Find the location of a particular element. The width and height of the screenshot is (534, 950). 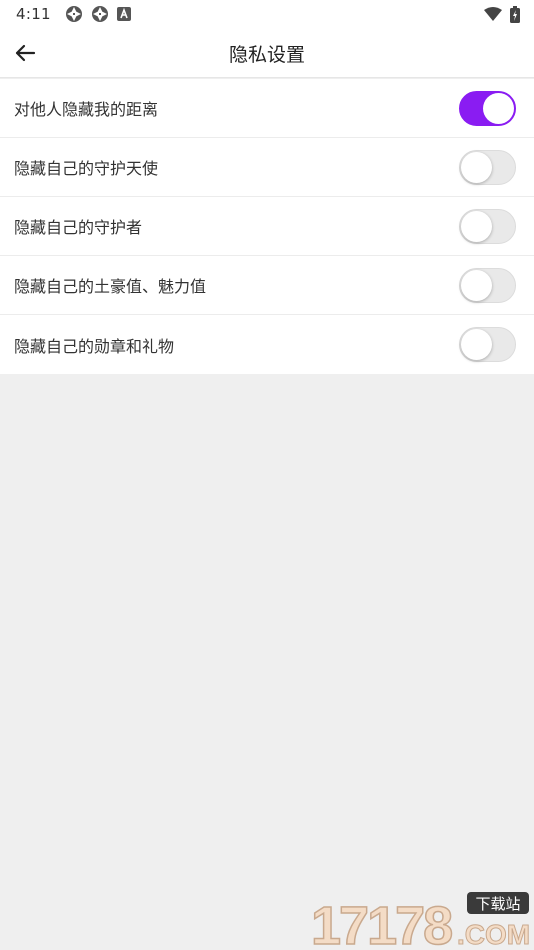

hide-guardian-angel-toggle is located at coordinates (487, 167).